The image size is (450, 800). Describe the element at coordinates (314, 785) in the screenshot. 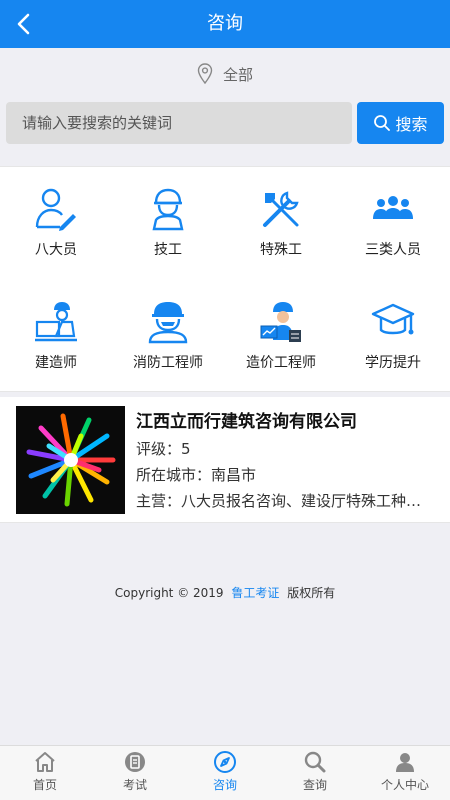

I see `tab-label: 查询` at that location.